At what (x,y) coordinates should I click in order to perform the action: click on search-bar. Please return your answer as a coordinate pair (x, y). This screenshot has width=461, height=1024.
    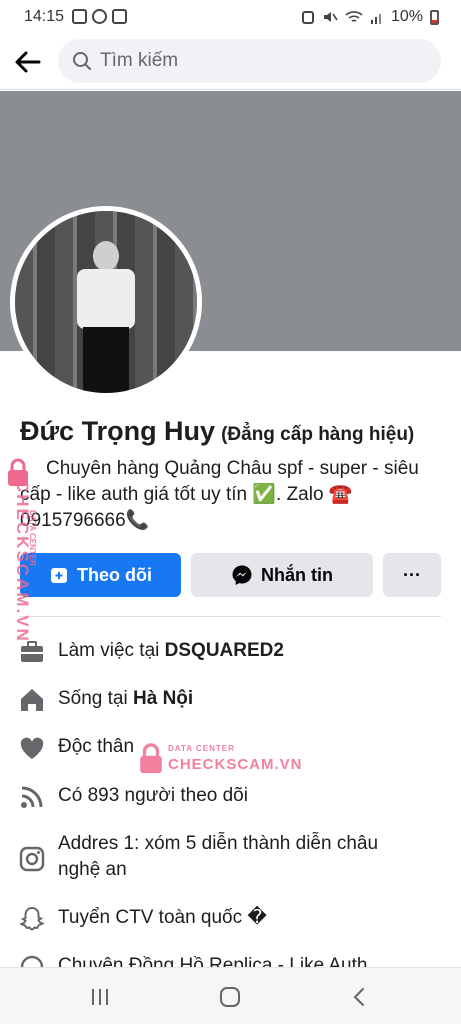
    Looking at the image, I should click on (249, 61).